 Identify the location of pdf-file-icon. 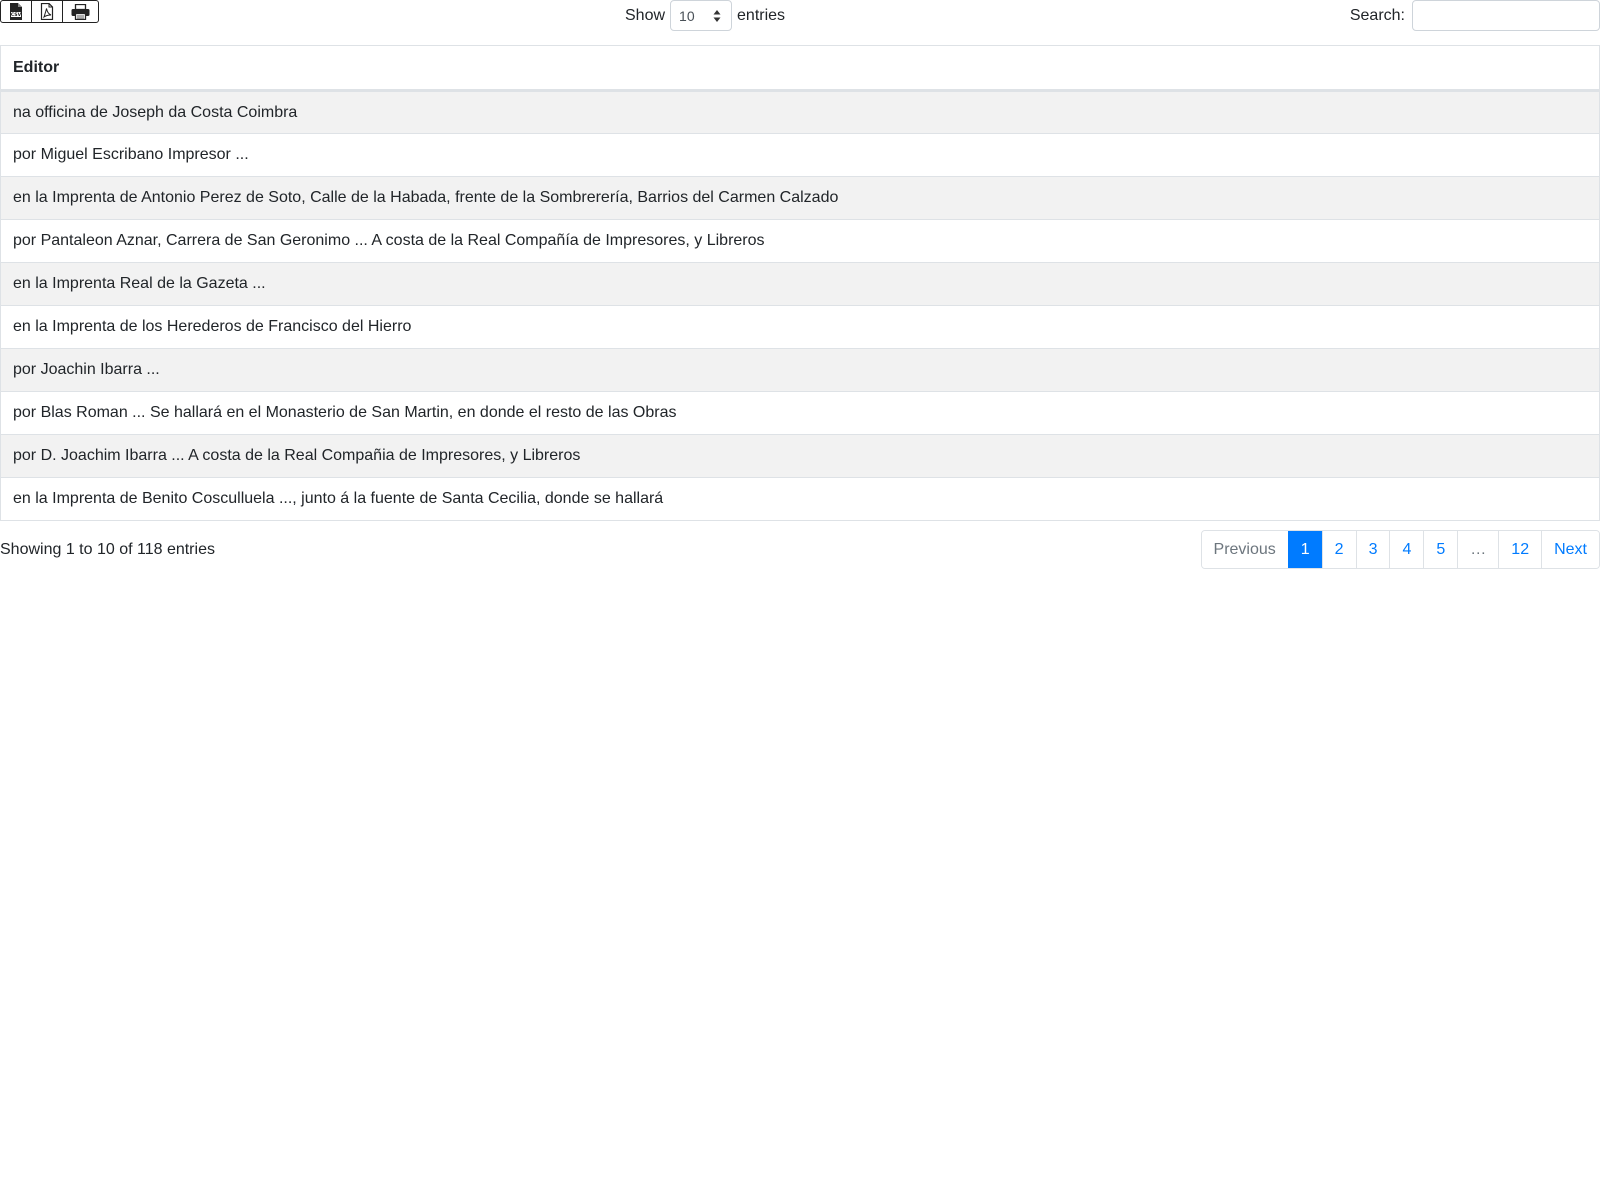
(47, 11).